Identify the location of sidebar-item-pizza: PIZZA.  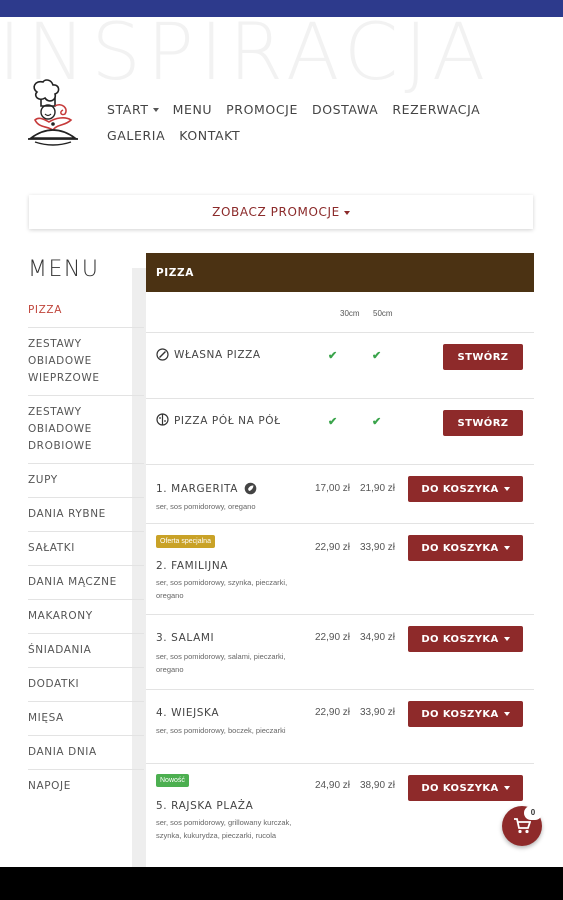
(86, 311).